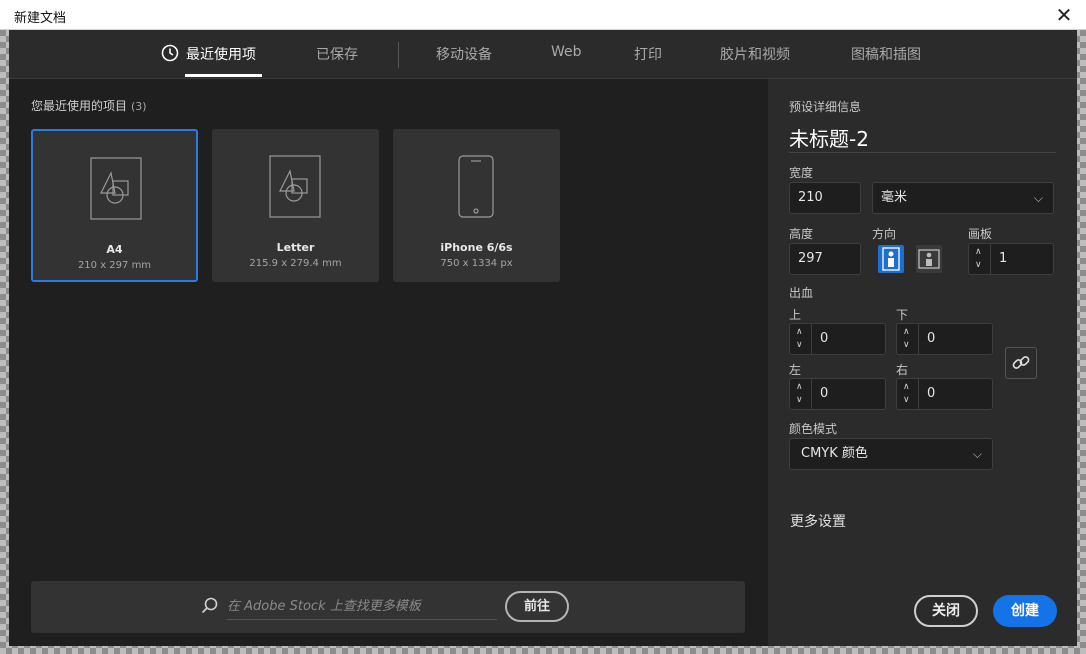  I want to click on tab-art-illustration: 图稿和插图, so click(886, 54).